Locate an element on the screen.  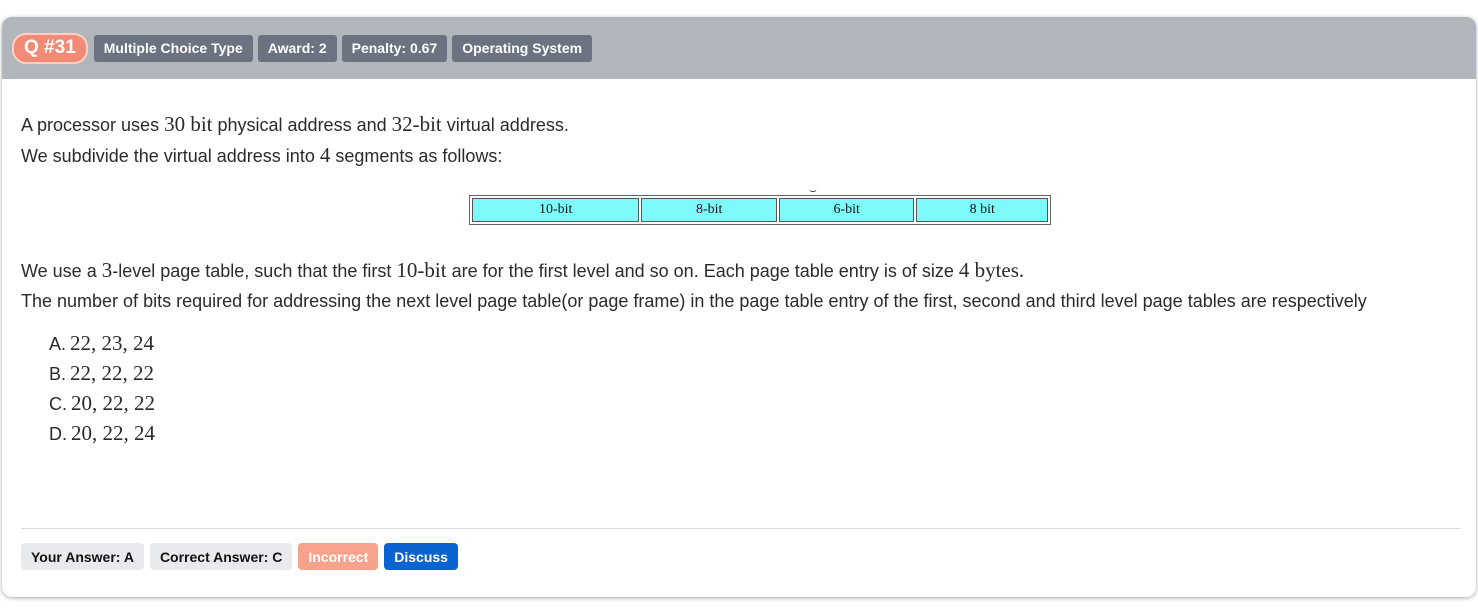
math-first-bits: 10-bit is located at coordinates (421, 270).